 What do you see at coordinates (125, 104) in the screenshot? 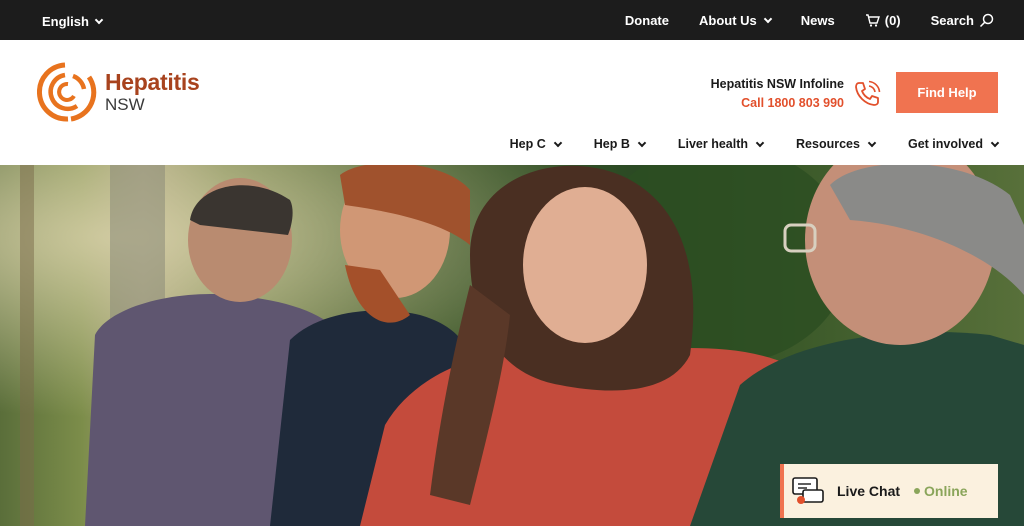
I see `logo-region: NSW` at bounding box center [125, 104].